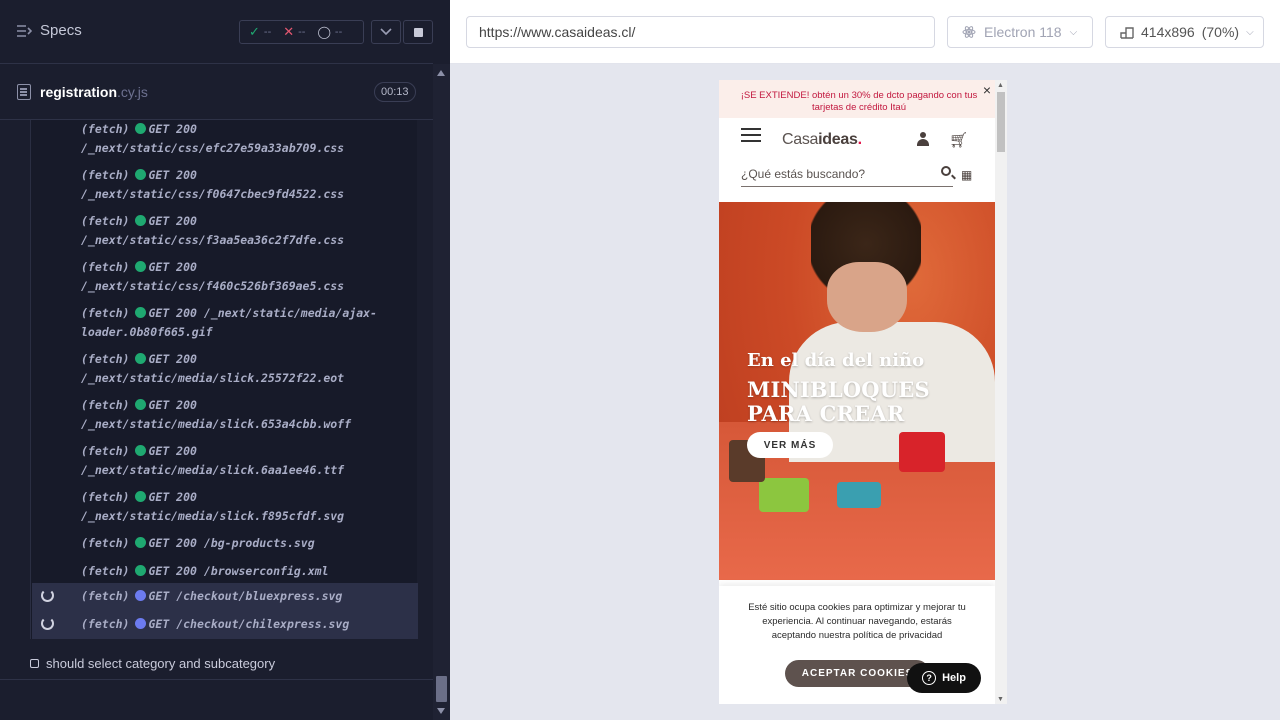  Describe the element at coordinates (441, 392) in the screenshot. I see `log-scrollbar` at that location.